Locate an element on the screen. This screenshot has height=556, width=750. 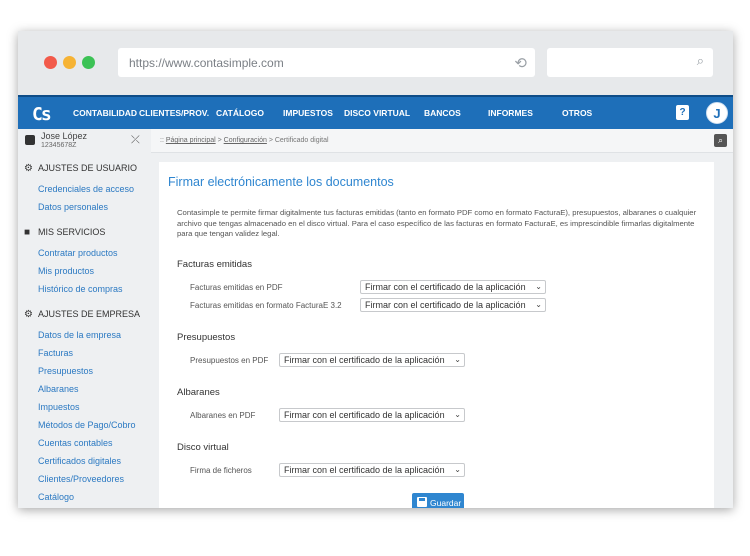
section-title: AJUSTES DE USUARIO is located at coordinates (88, 168).